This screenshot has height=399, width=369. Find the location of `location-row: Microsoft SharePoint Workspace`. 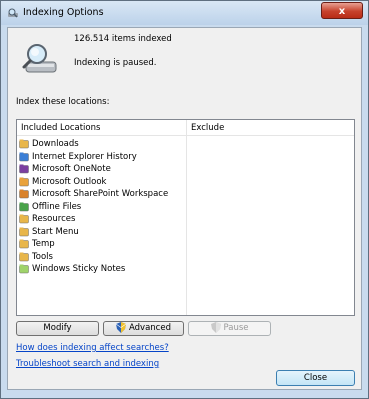

location-row: Microsoft SharePoint Workspace is located at coordinates (93, 194).